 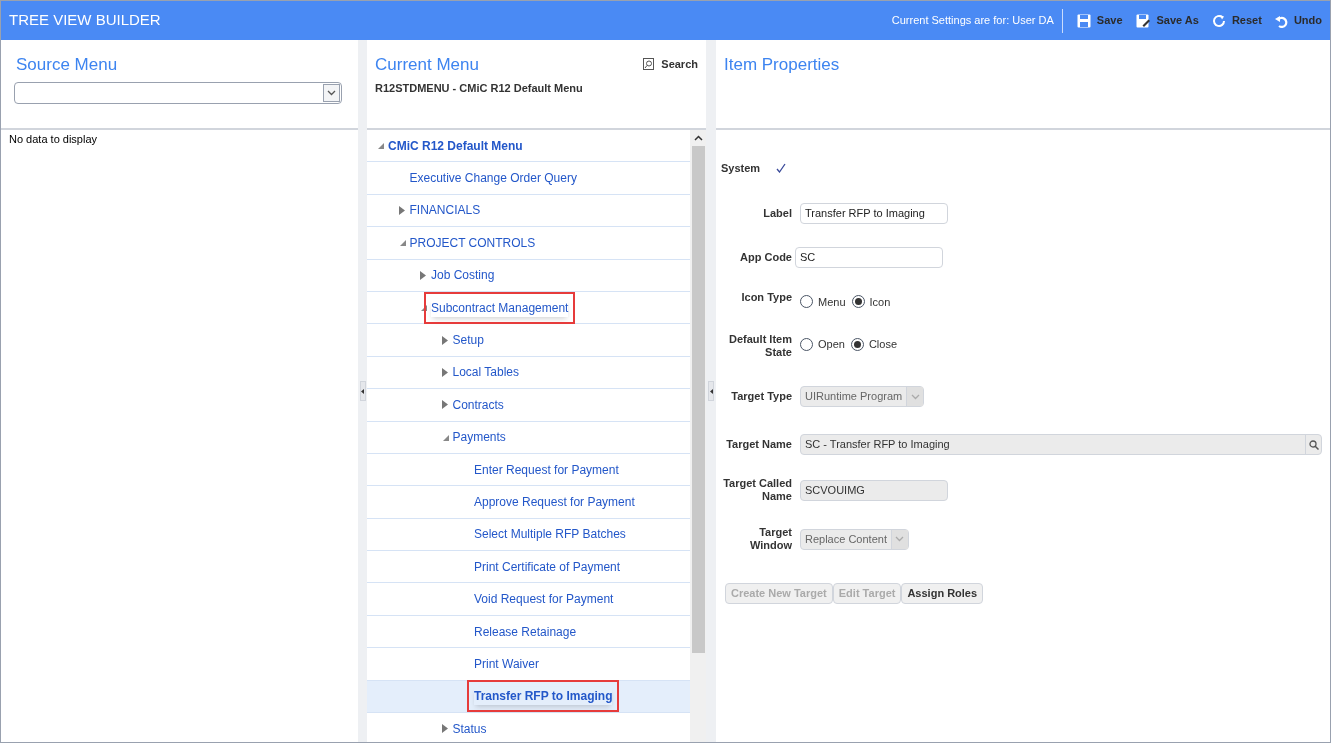 What do you see at coordinates (770, 539) in the screenshot?
I see `field-label: Target Window` at bounding box center [770, 539].